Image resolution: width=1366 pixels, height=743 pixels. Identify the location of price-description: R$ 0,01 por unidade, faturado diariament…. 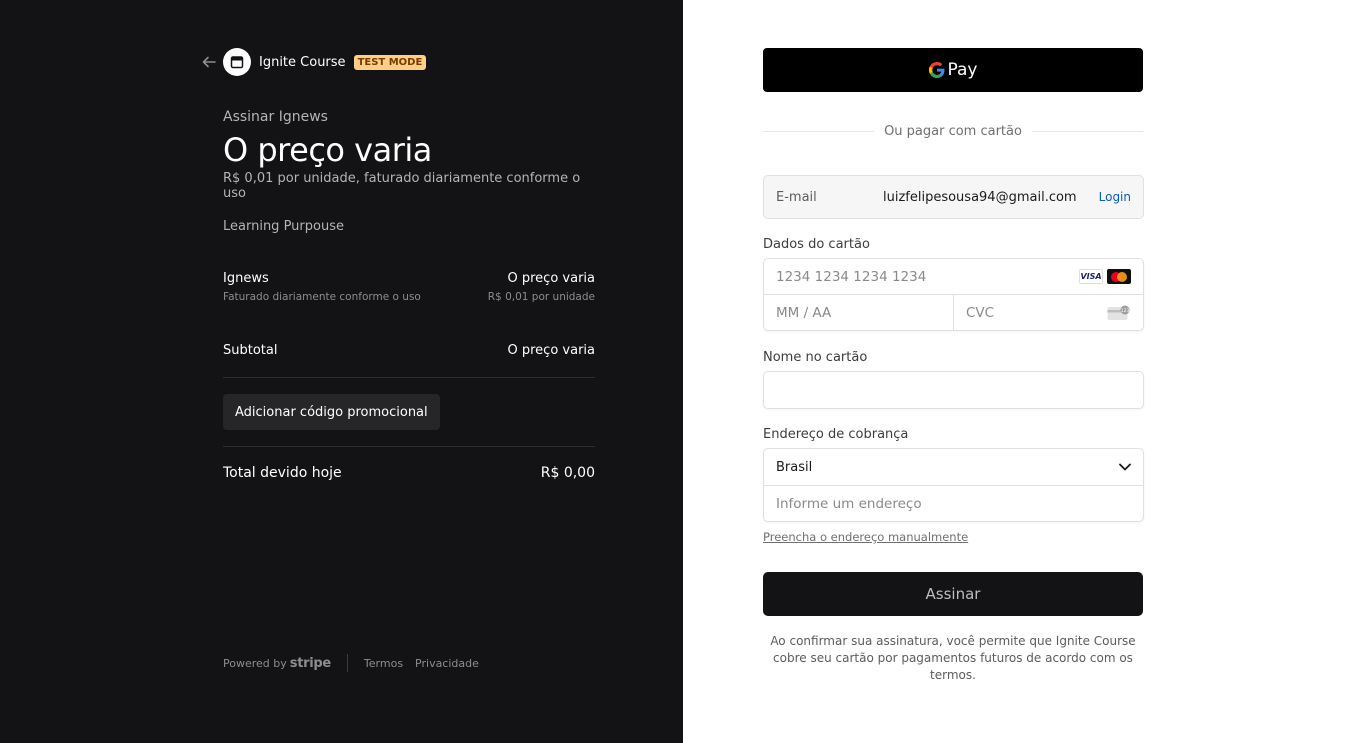
(402, 186).